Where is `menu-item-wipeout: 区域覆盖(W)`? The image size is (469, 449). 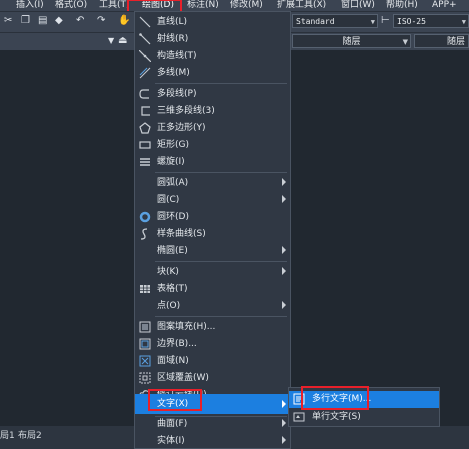
menu-item-wipeout: 区域覆盖(W) is located at coordinates (212, 378).